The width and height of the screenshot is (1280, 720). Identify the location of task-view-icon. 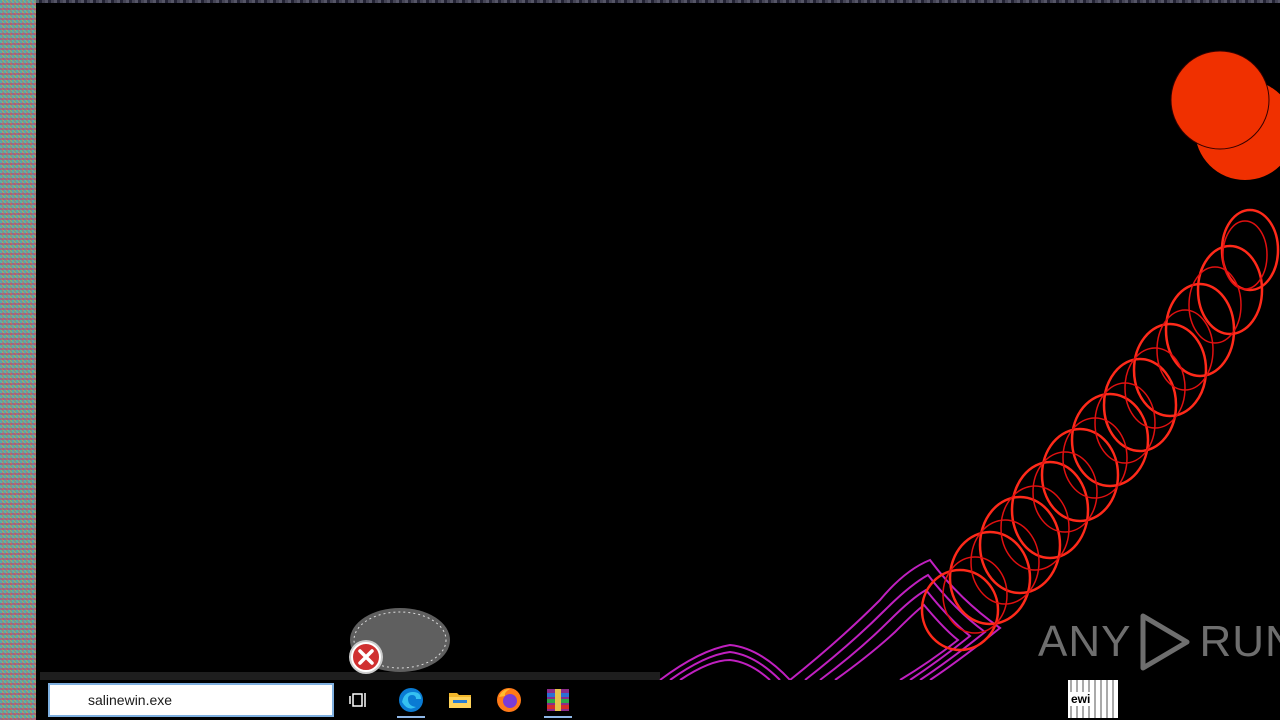
(357, 700).